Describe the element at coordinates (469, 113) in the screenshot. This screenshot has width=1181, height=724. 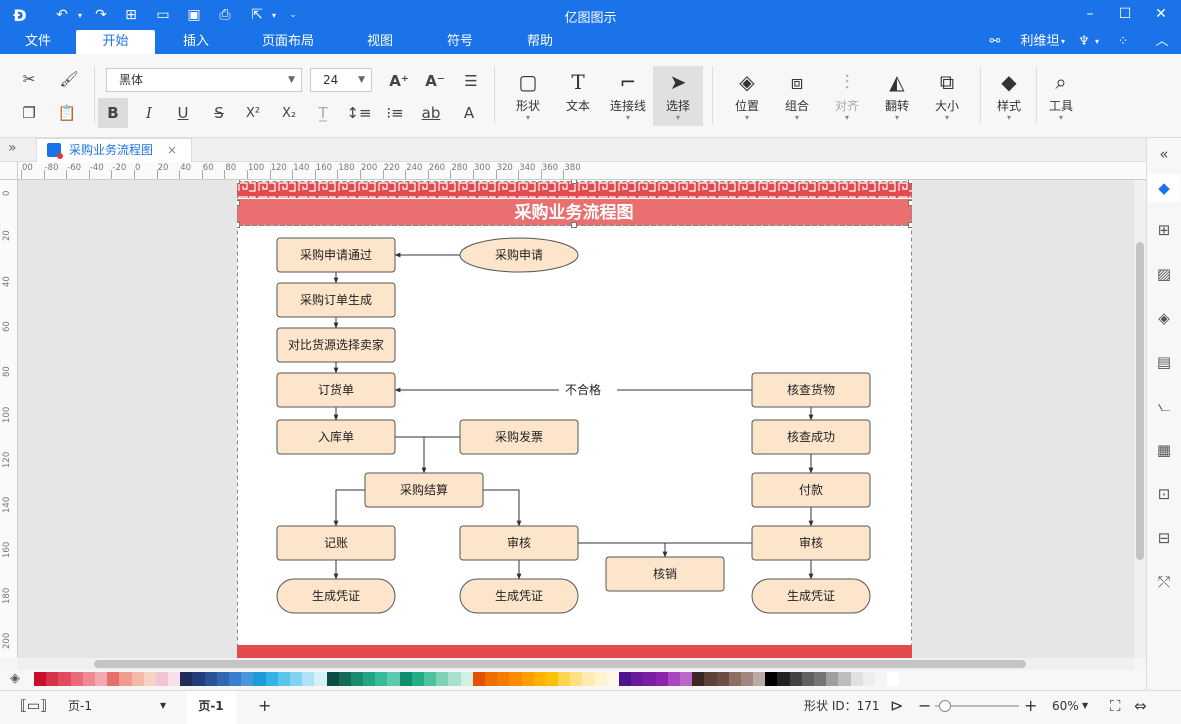
I see `text-style-icon: A` at that location.